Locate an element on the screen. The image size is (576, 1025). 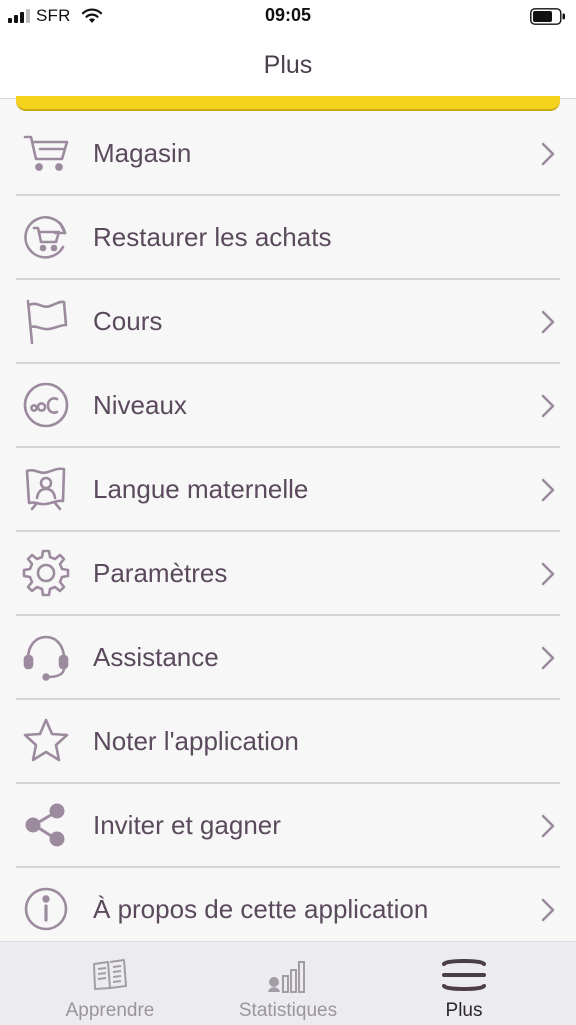
menu-item-cours: Cours is located at coordinates (288, 322).